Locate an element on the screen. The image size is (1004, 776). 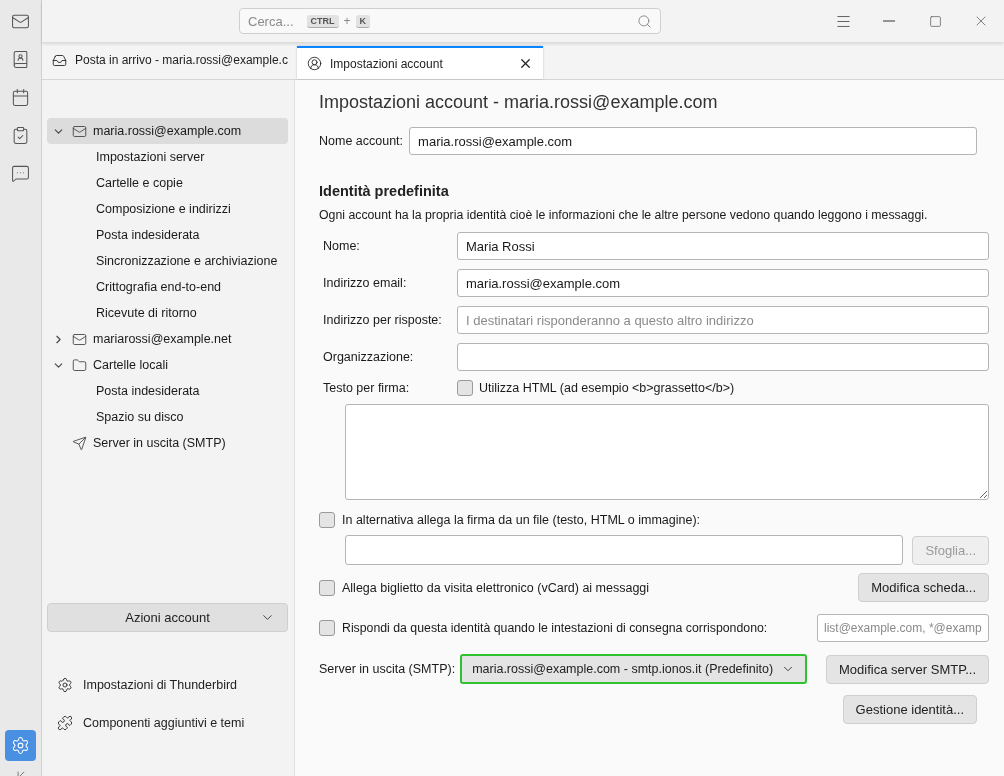
checkbox-label: Utilizza HTML (ad esempio <b>grassetto</b>) is located at coordinates (607, 388).